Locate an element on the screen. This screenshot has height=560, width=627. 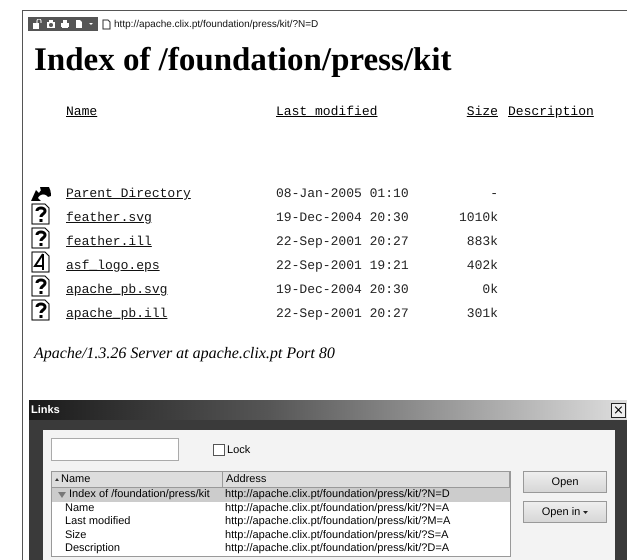
table-row: Description http://apache.clix.pt/foundation/press/kit/?D=A is located at coordinates (281, 549).